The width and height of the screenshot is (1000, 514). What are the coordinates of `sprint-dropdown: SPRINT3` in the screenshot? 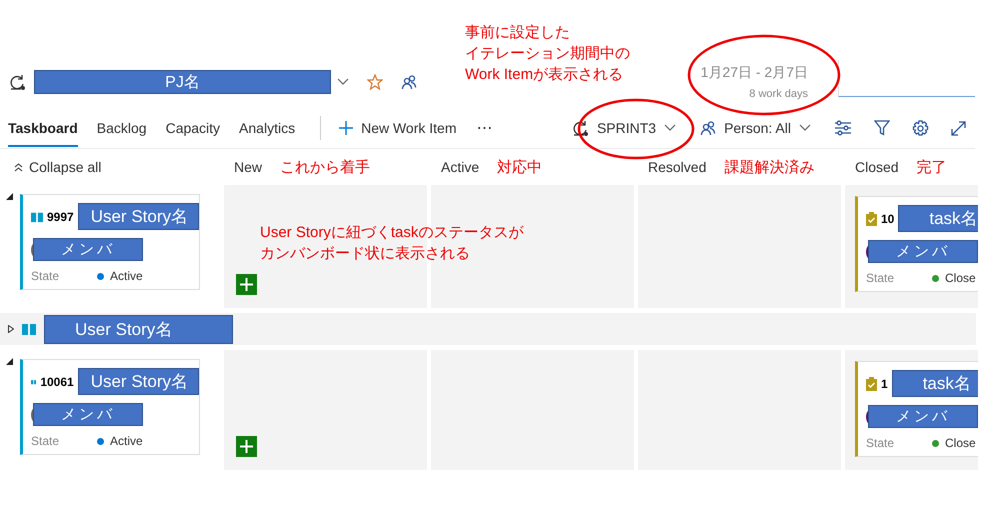 It's located at (623, 128).